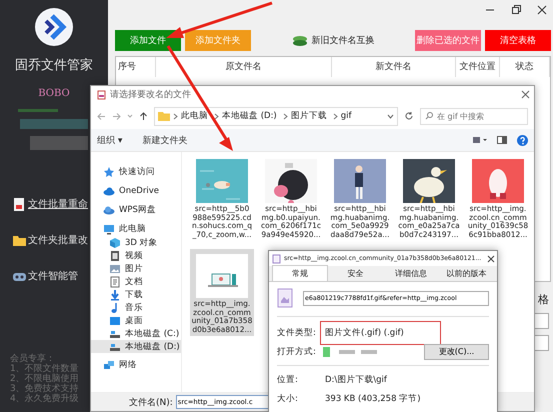 This screenshot has width=553, height=412. What do you see at coordinates (44, 399) in the screenshot?
I see `footer-text: 4、永久免费升级` at bounding box center [44, 399].